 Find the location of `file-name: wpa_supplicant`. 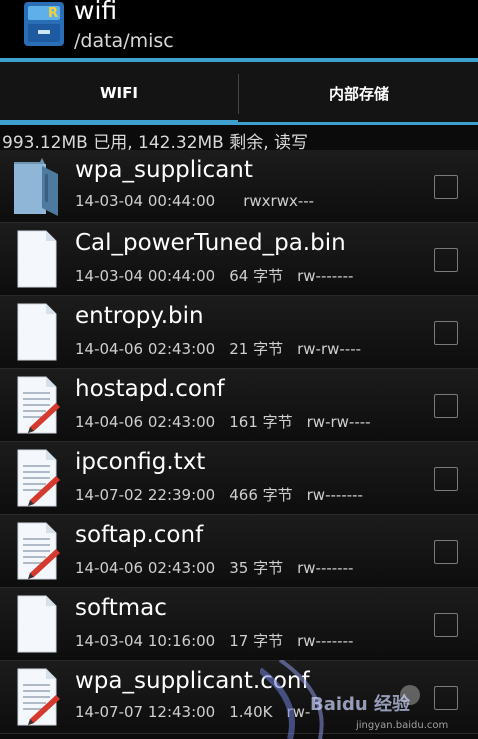

file-name: wpa_supplicant is located at coordinates (164, 170).